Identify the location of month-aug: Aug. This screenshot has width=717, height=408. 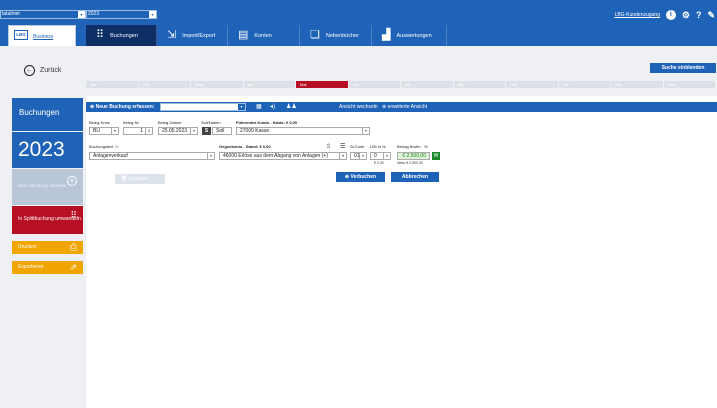
(479, 84).